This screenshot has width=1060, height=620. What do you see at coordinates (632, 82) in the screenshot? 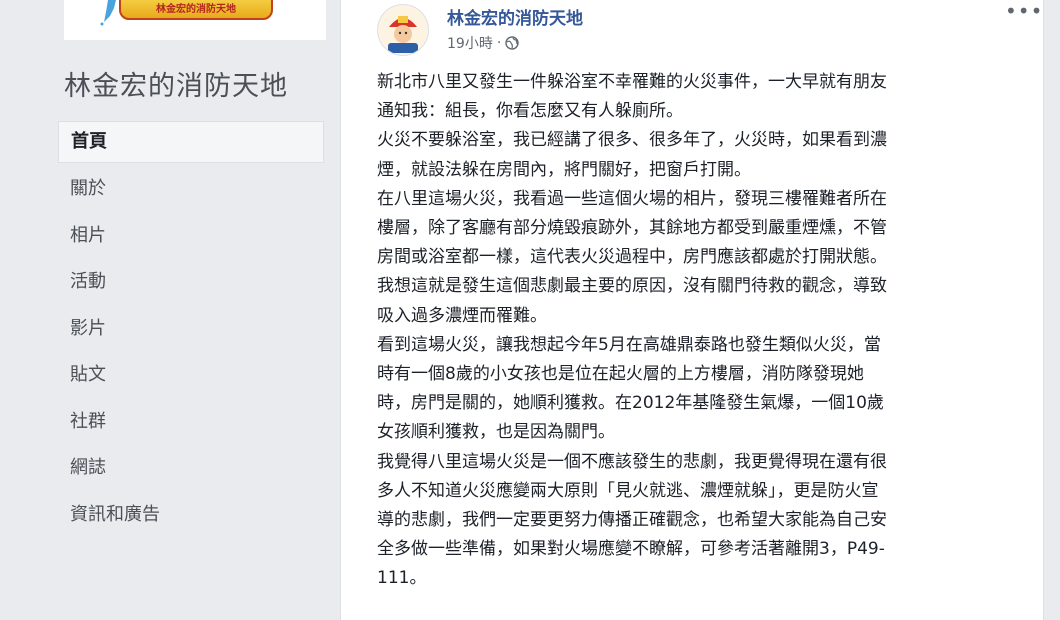
I see `post-line: 新北市八里又發生一件躲浴室不幸罹難的火災事件，一大早就有朋友` at bounding box center [632, 82].